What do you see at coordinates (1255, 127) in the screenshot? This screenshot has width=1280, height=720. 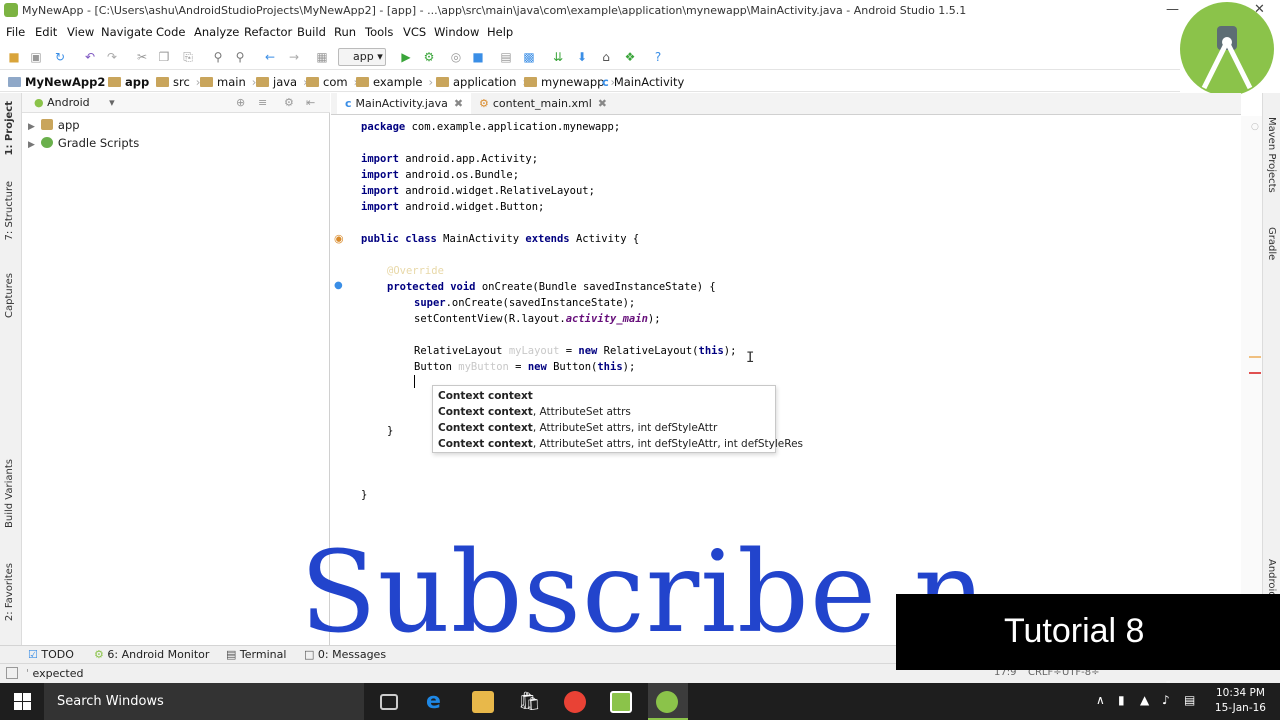 I see `inspection-status-icon: ○` at bounding box center [1255, 127].